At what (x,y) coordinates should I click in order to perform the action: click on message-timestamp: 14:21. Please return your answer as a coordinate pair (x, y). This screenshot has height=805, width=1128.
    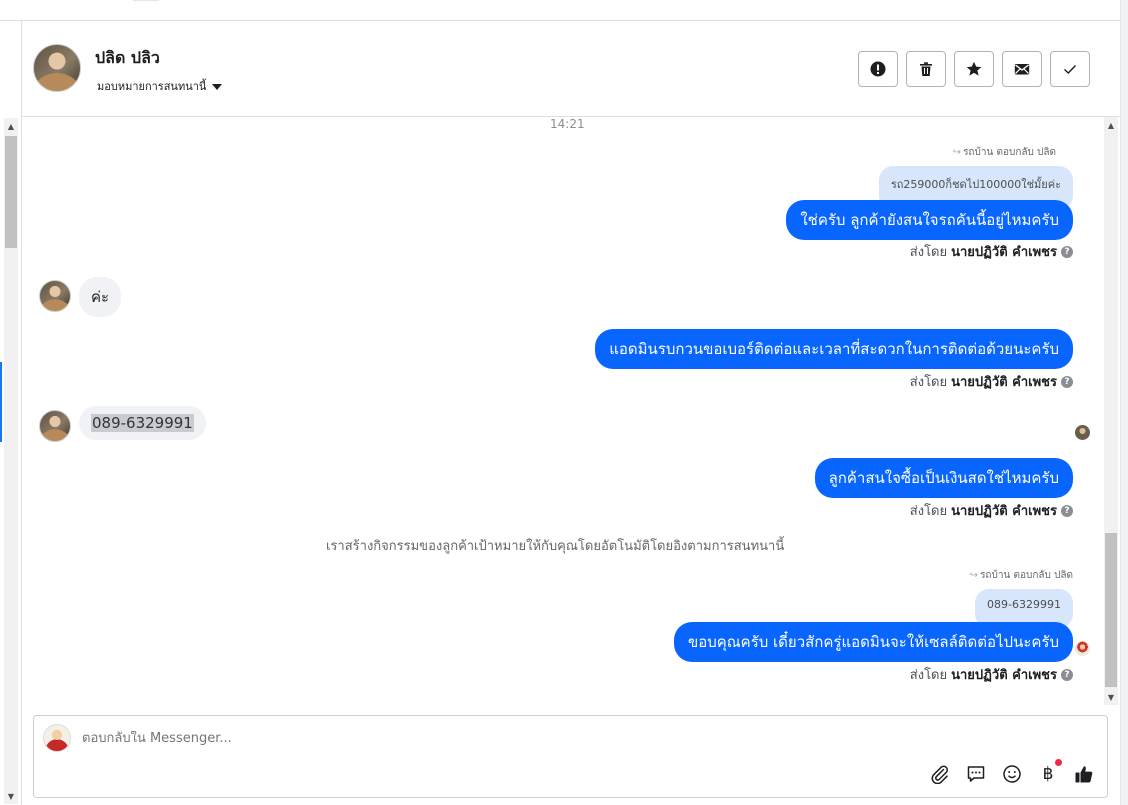
    Looking at the image, I should click on (567, 124).